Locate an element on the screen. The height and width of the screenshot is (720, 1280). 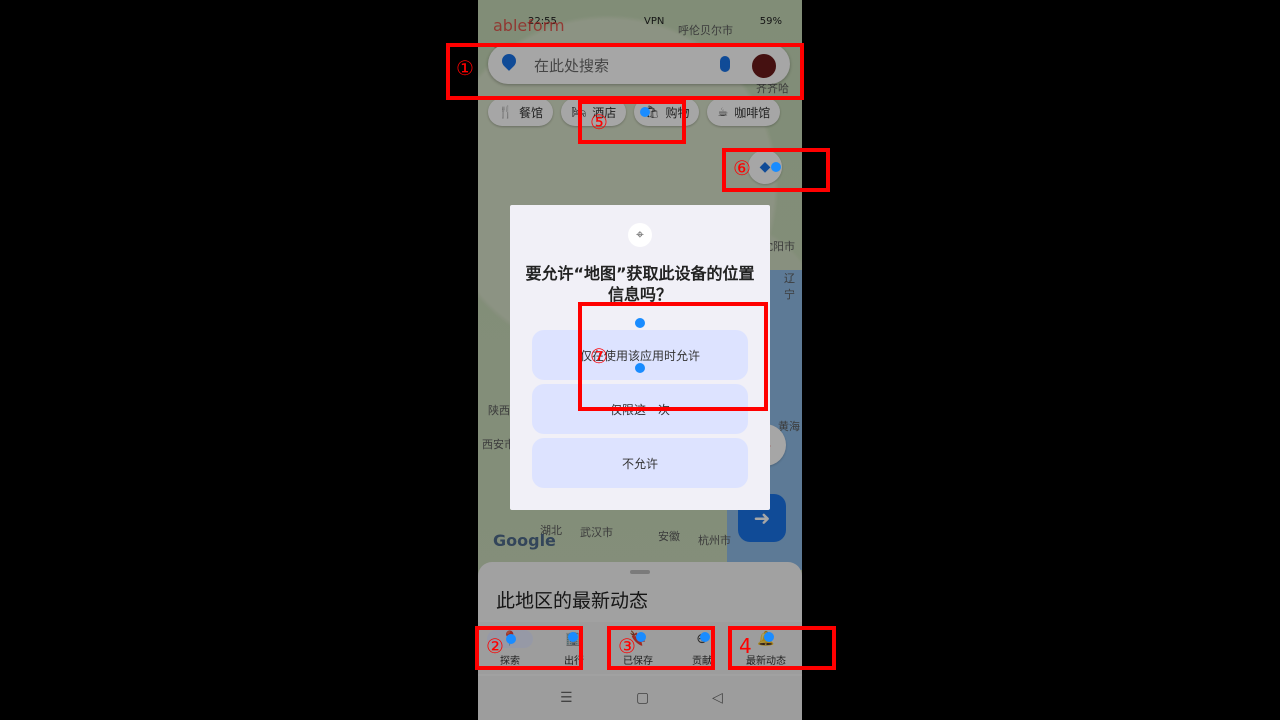
annotation-number-7: ⑦ is located at coordinates (599, 356).